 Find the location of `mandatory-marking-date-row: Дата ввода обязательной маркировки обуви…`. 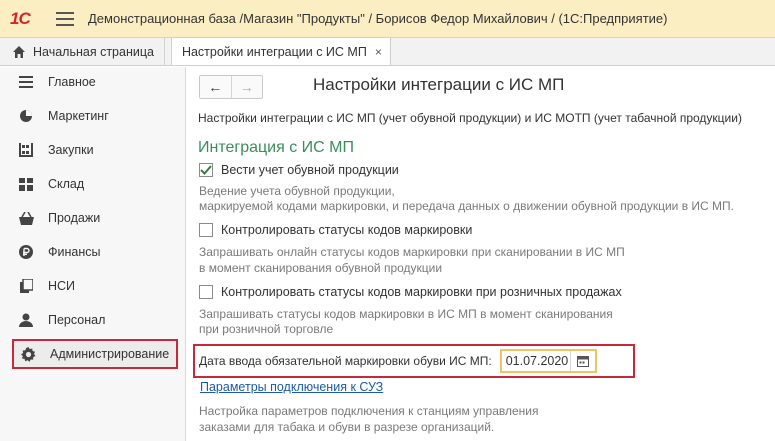

mandatory-marking-date-row: Дата ввода обязательной маркировки обуви… is located at coordinates (414, 361).